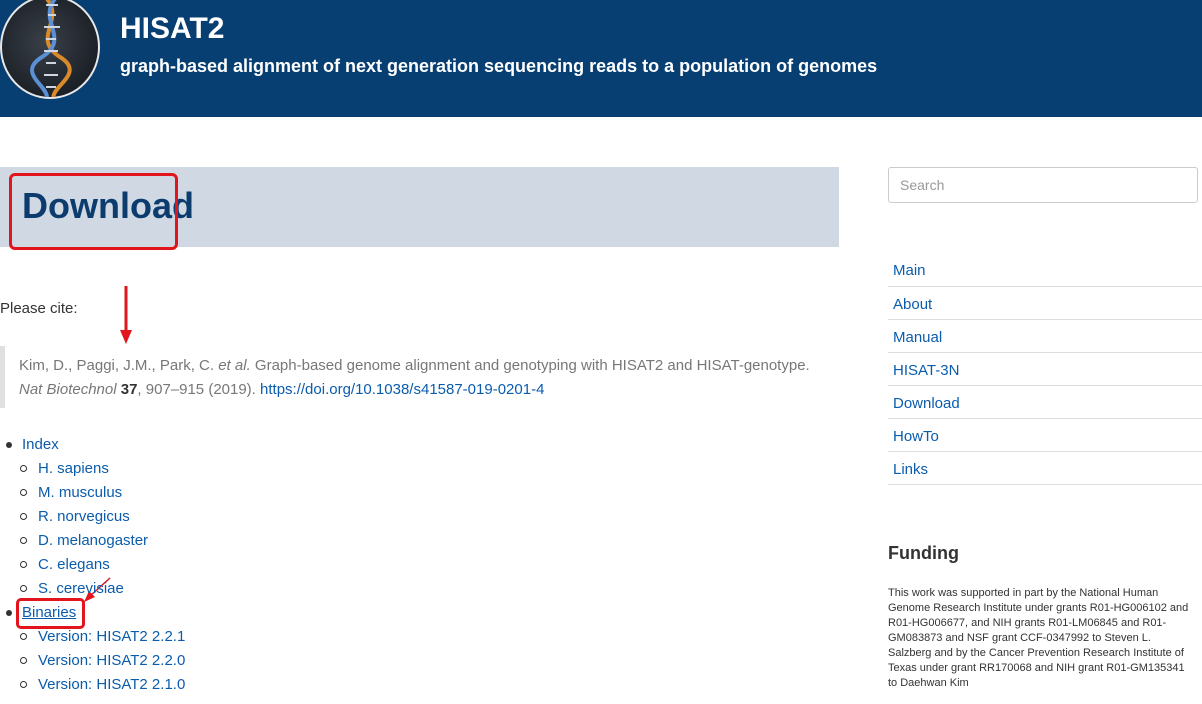  What do you see at coordinates (80, 492) in the screenshot?
I see `index-item-m-musculus: M. musculus` at bounding box center [80, 492].